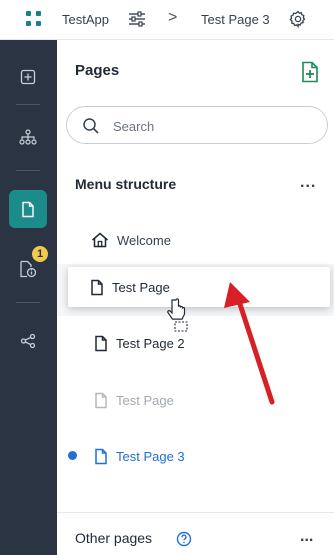 The width and height of the screenshot is (334, 555). I want to click on search-input, so click(213, 126).